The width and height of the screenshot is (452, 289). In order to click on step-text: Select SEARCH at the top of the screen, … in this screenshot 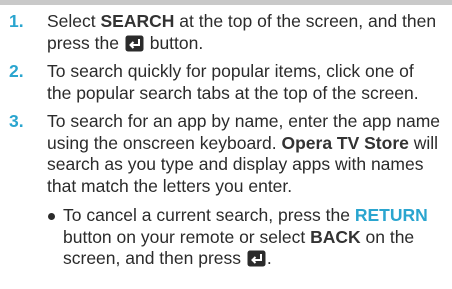, I will do `click(242, 32)`.